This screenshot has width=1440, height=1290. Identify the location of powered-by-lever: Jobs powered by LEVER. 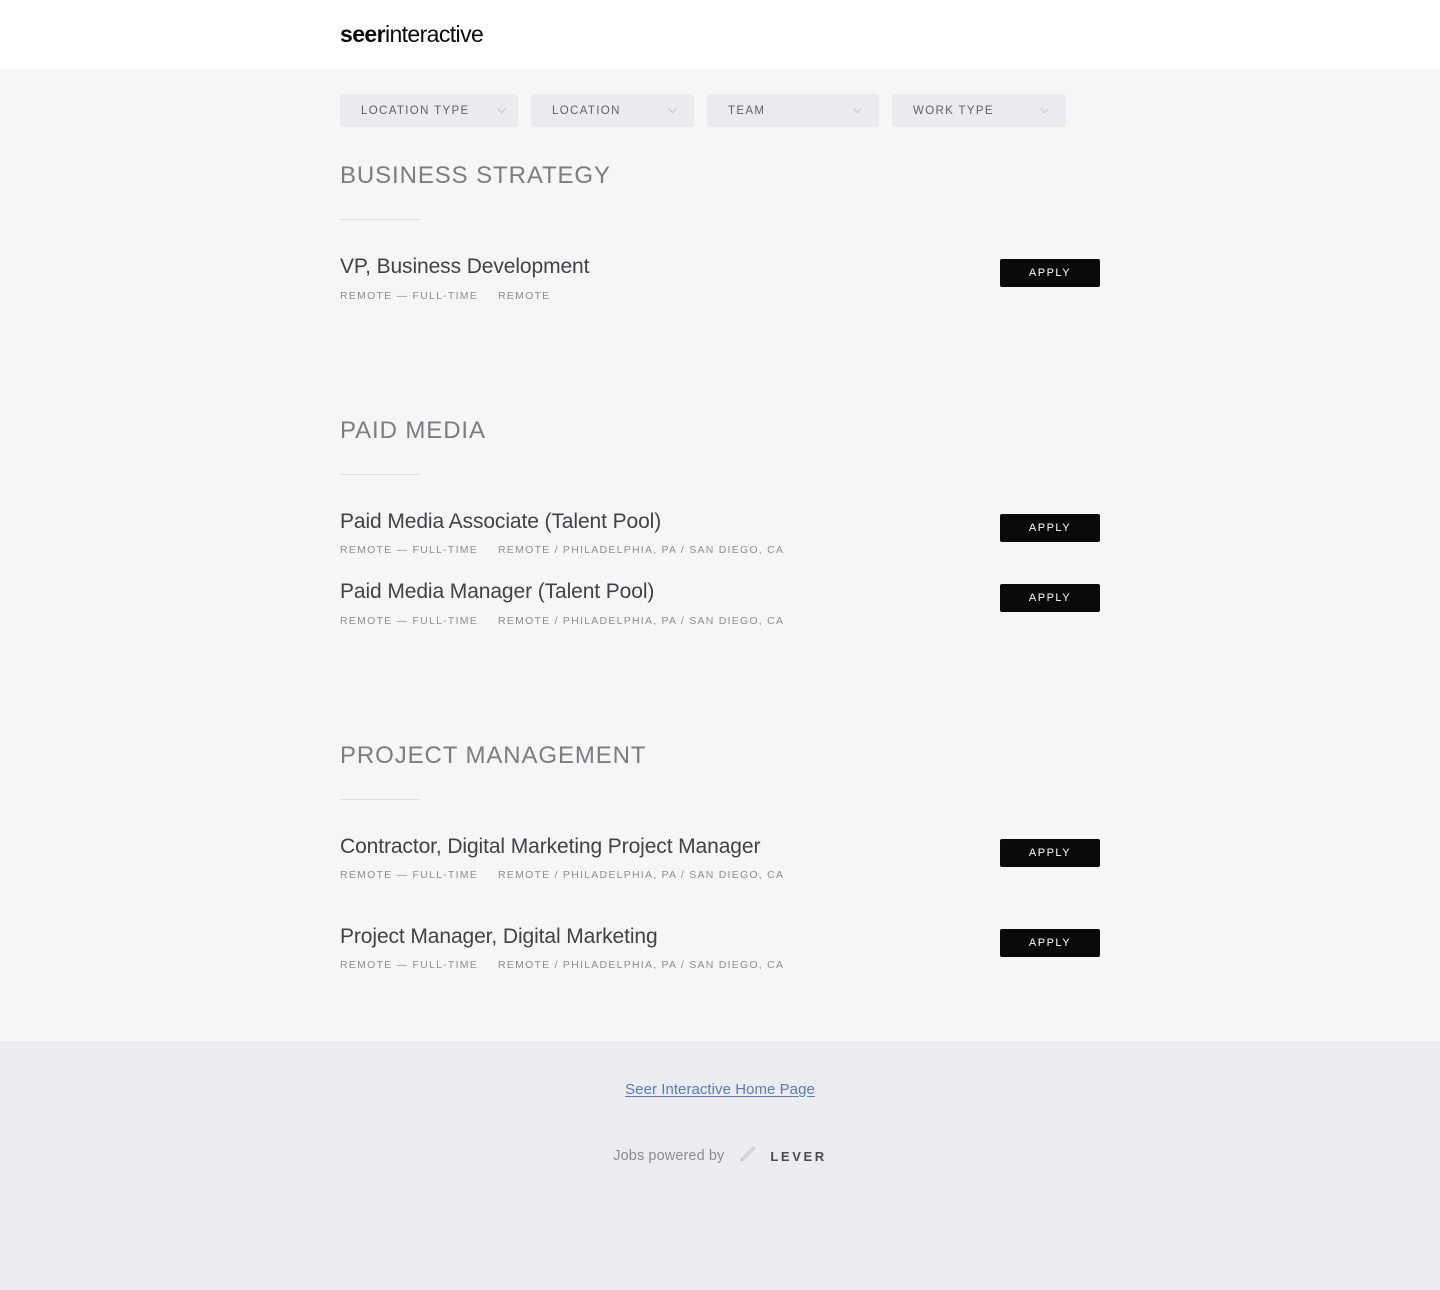
(720, 1156).